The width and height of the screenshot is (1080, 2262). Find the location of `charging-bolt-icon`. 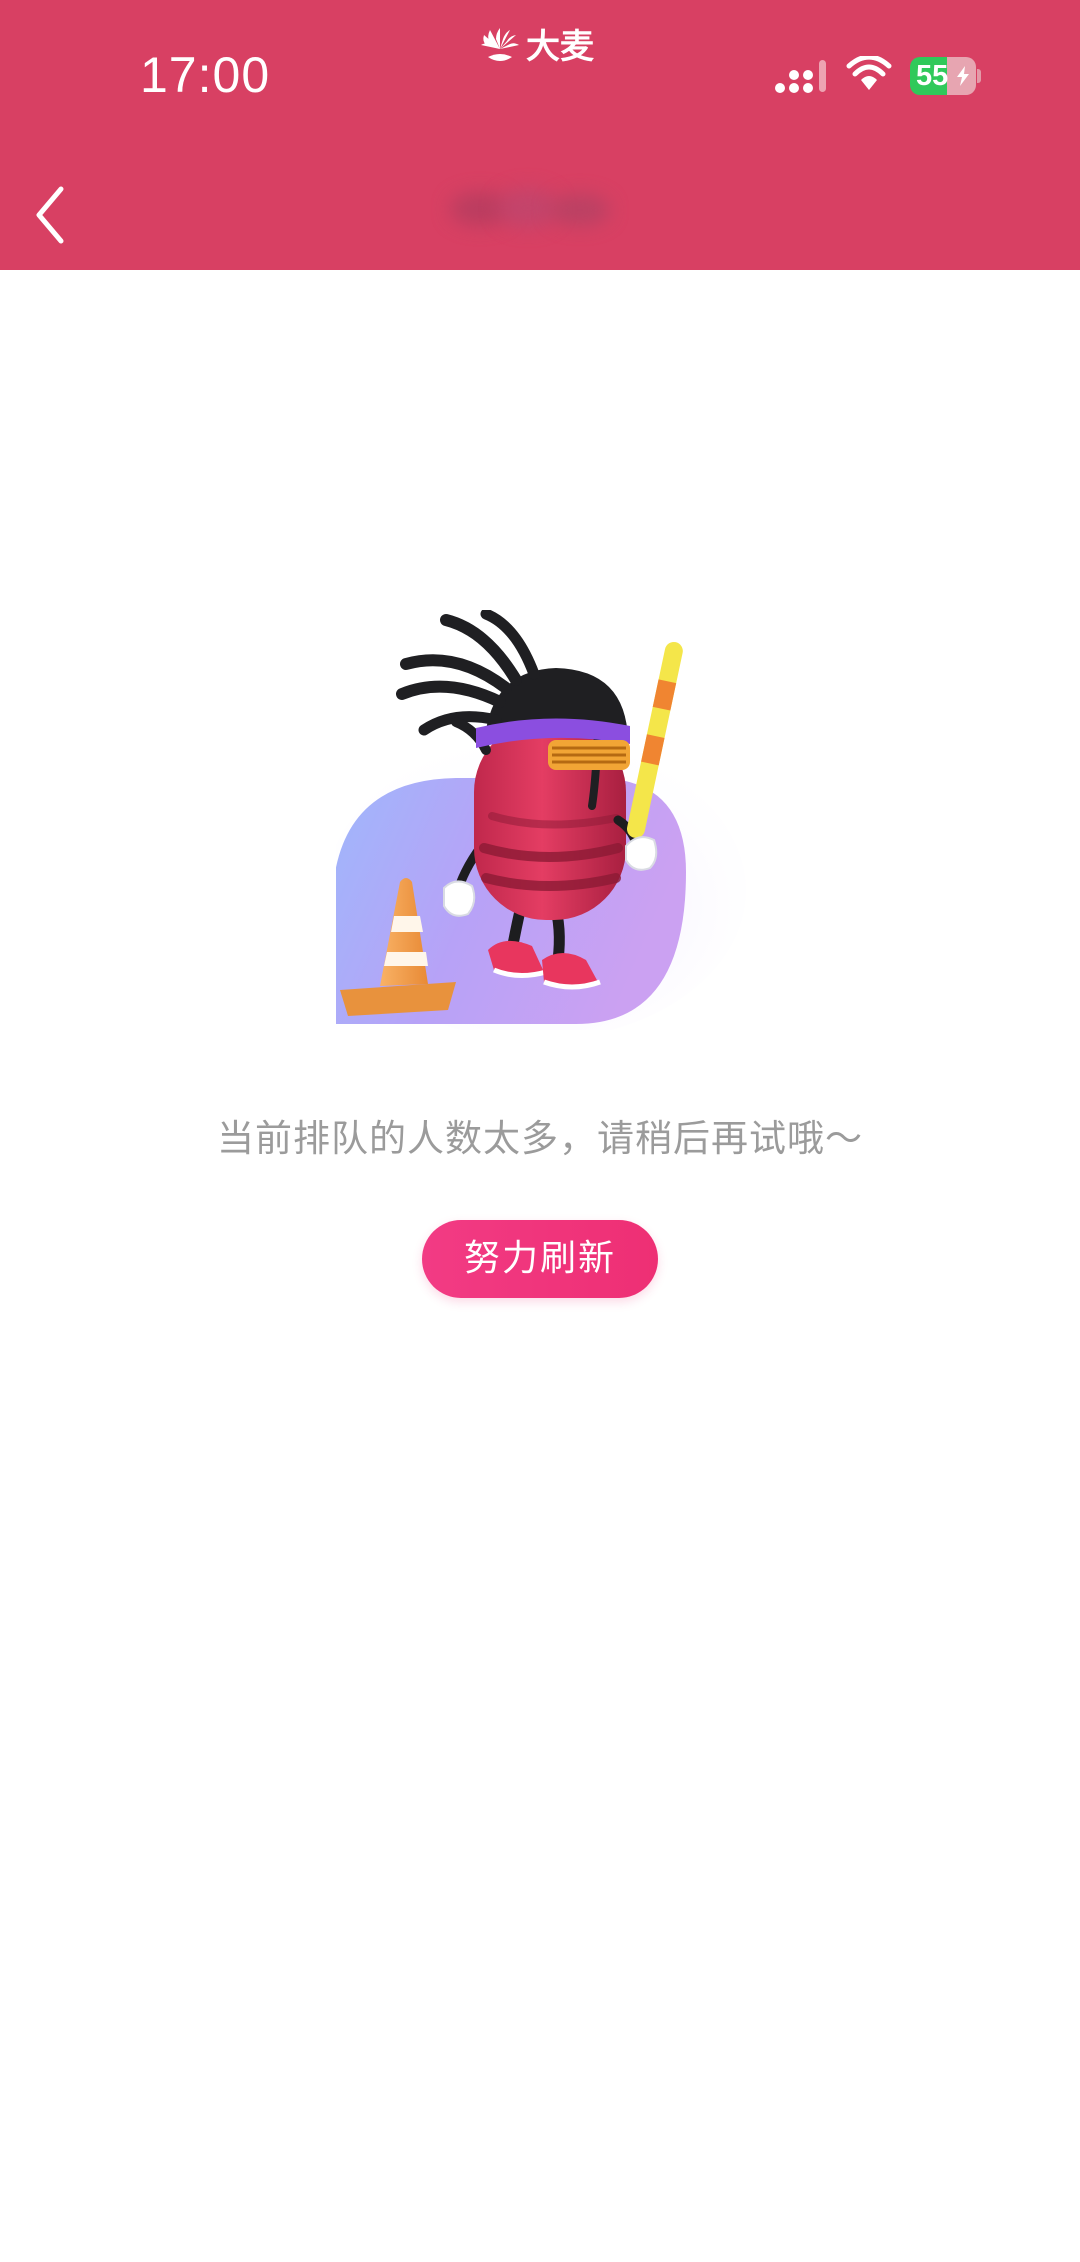

charging-bolt-icon is located at coordinates (963, 76).